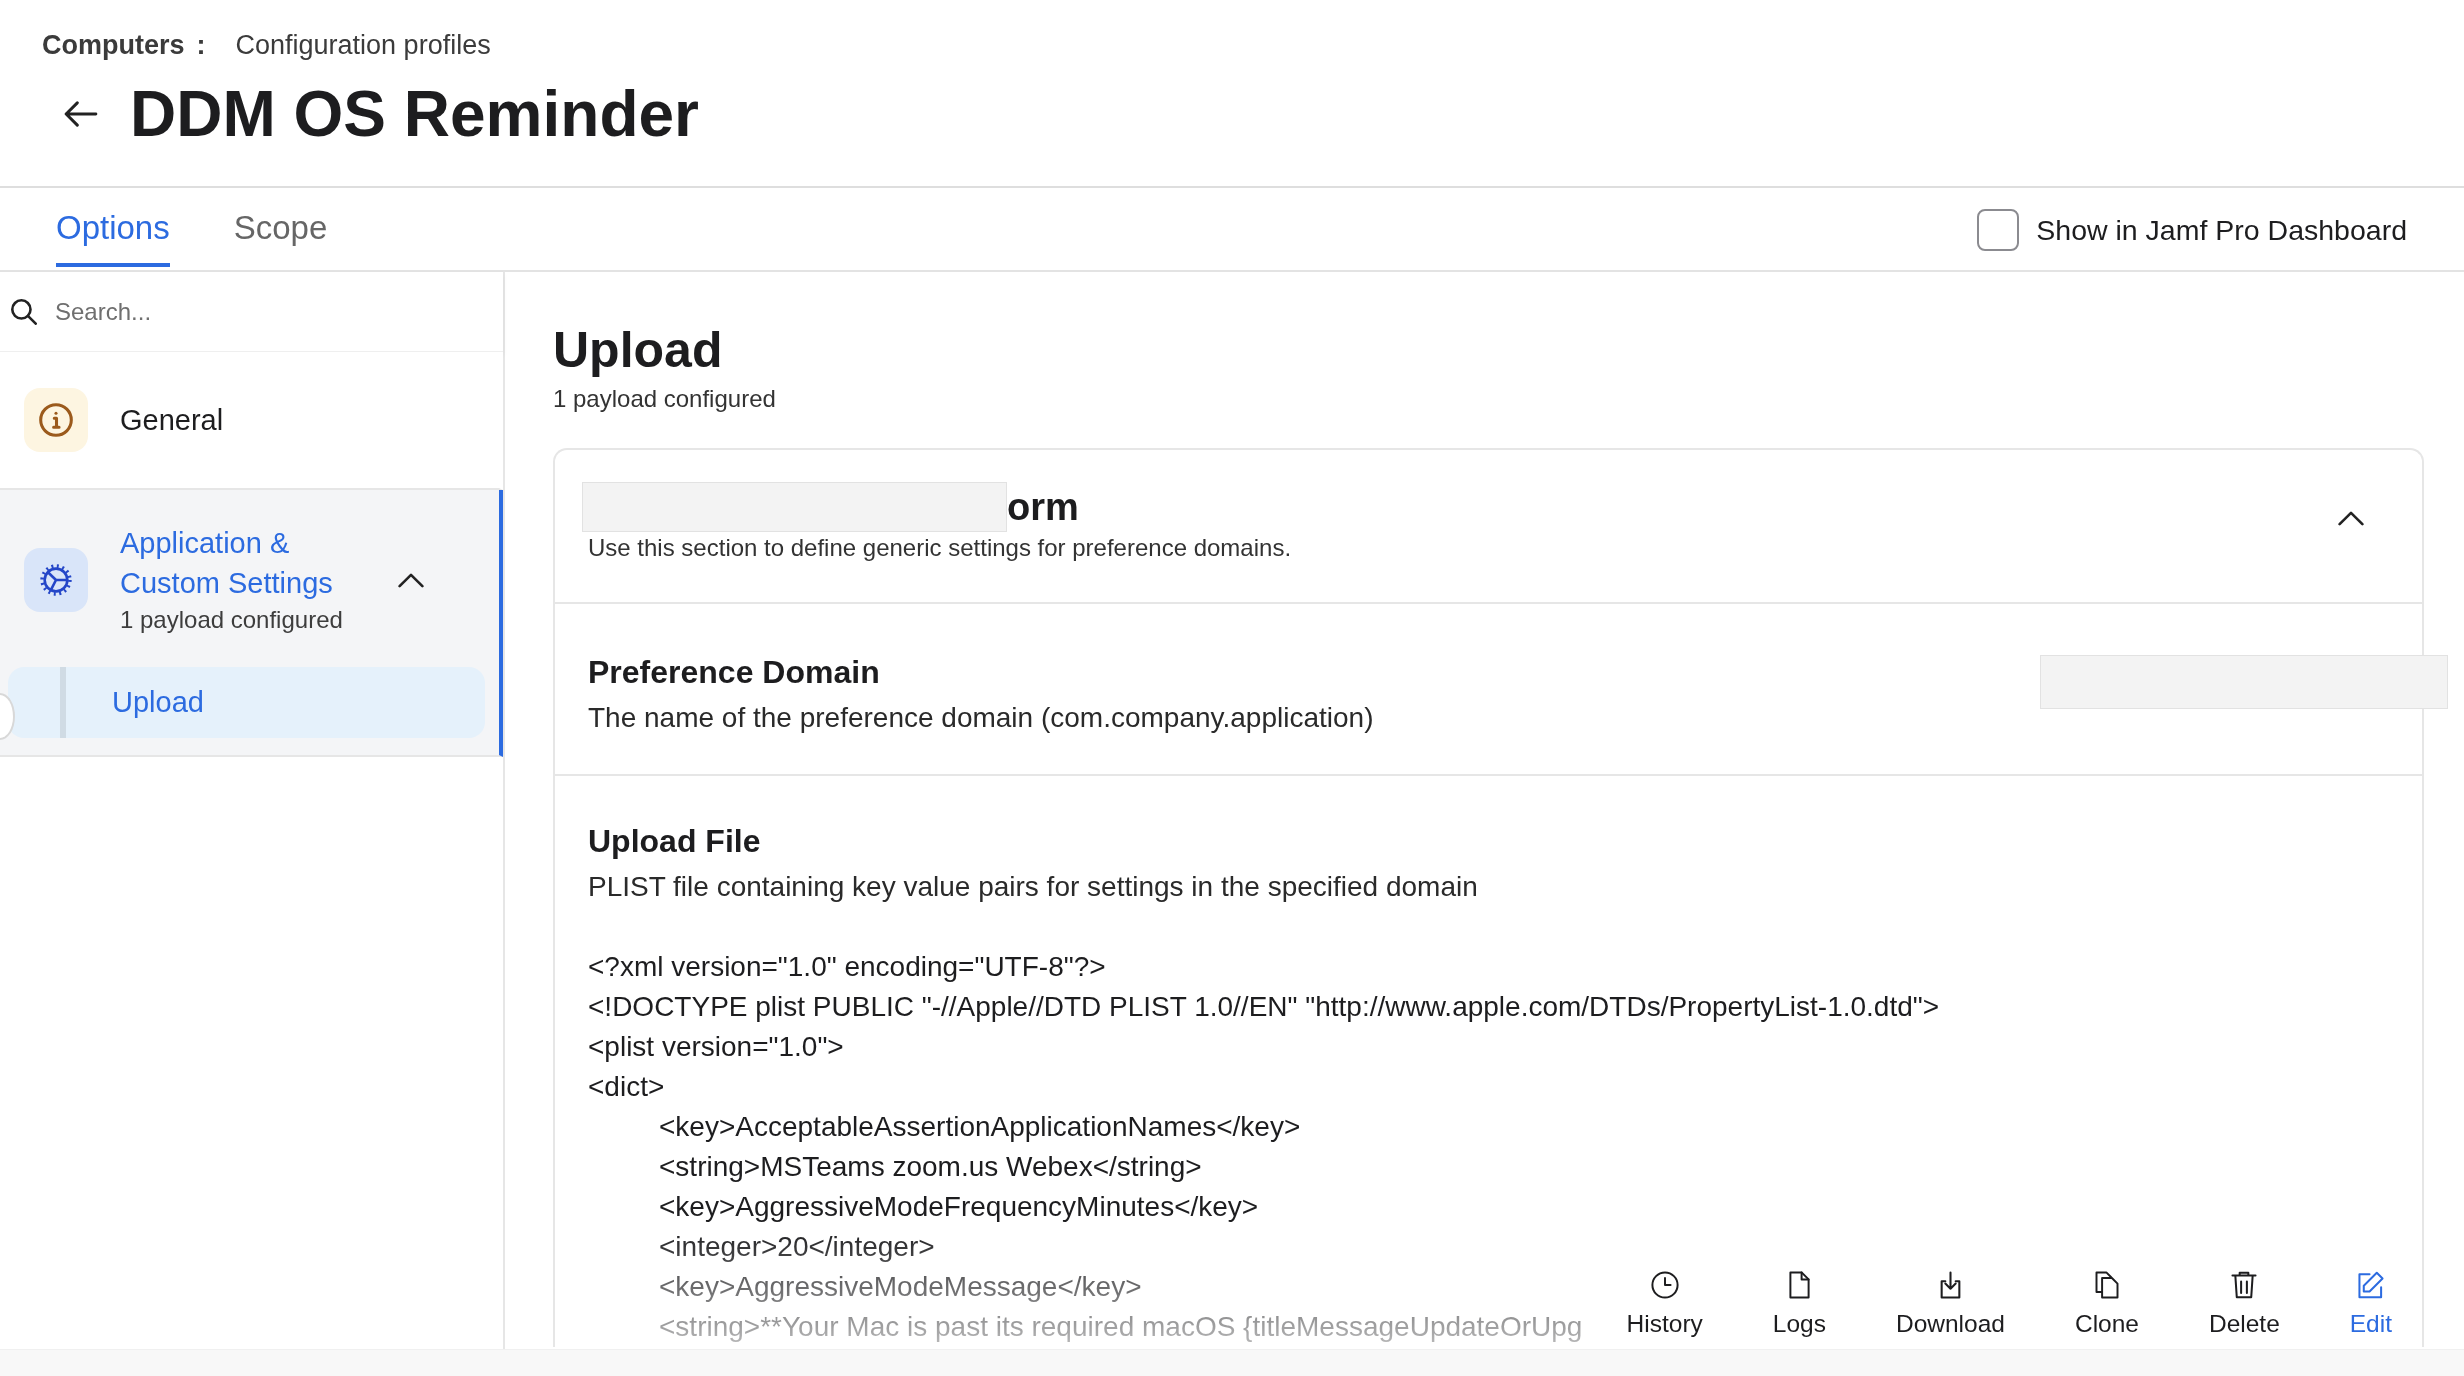  What do you see at coordinates (56, 580) in the screenshot?
I see `gear-icon` at bounding box center [56, 580].